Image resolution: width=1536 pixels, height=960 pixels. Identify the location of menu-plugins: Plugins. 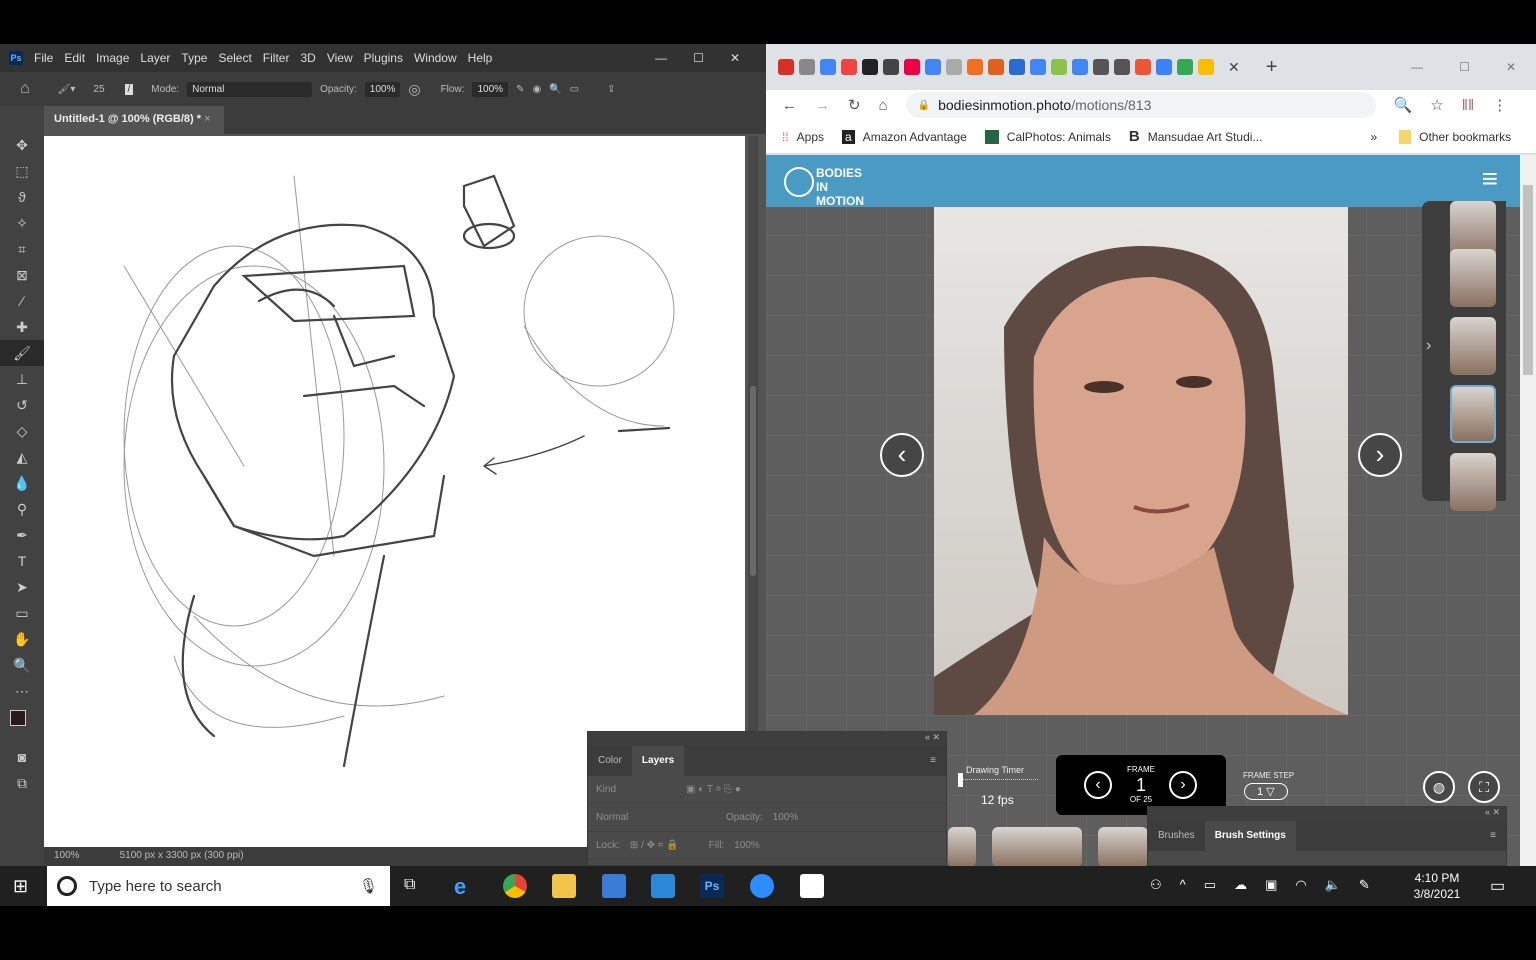
(383, 58).